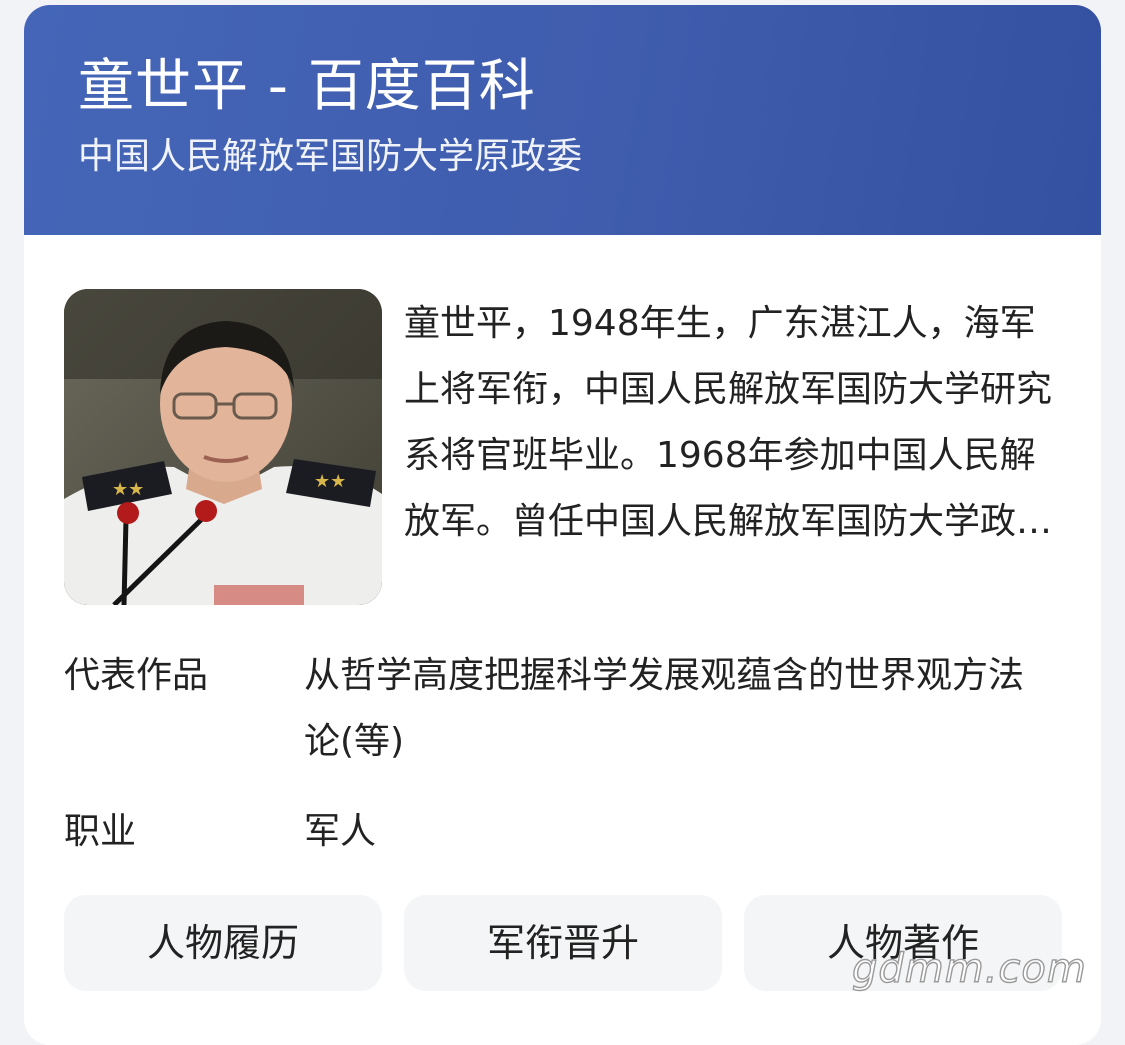  I want to click on page-subtitle: 中国人民解放军国防大学原政委, so click(330, 156).